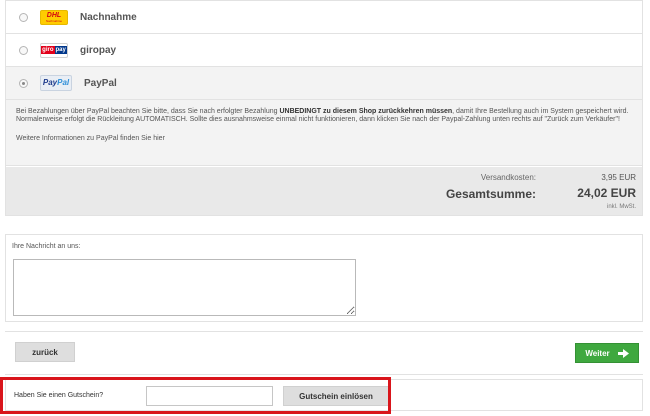 The height and width of the screenshot is (416, 650). Describe the element at coordinates (23, 83) in the screenshot. I see `payment-radio-paypal` at that location.